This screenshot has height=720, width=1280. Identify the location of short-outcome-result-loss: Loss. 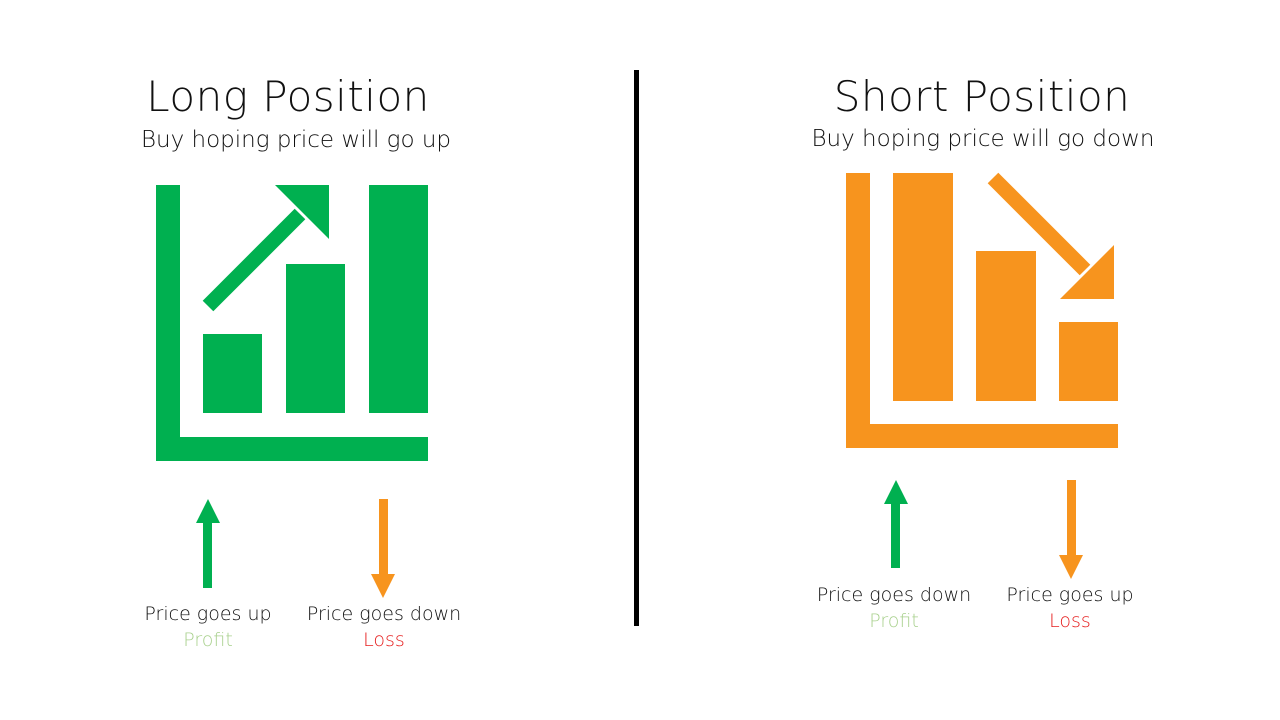
(1070, 621).